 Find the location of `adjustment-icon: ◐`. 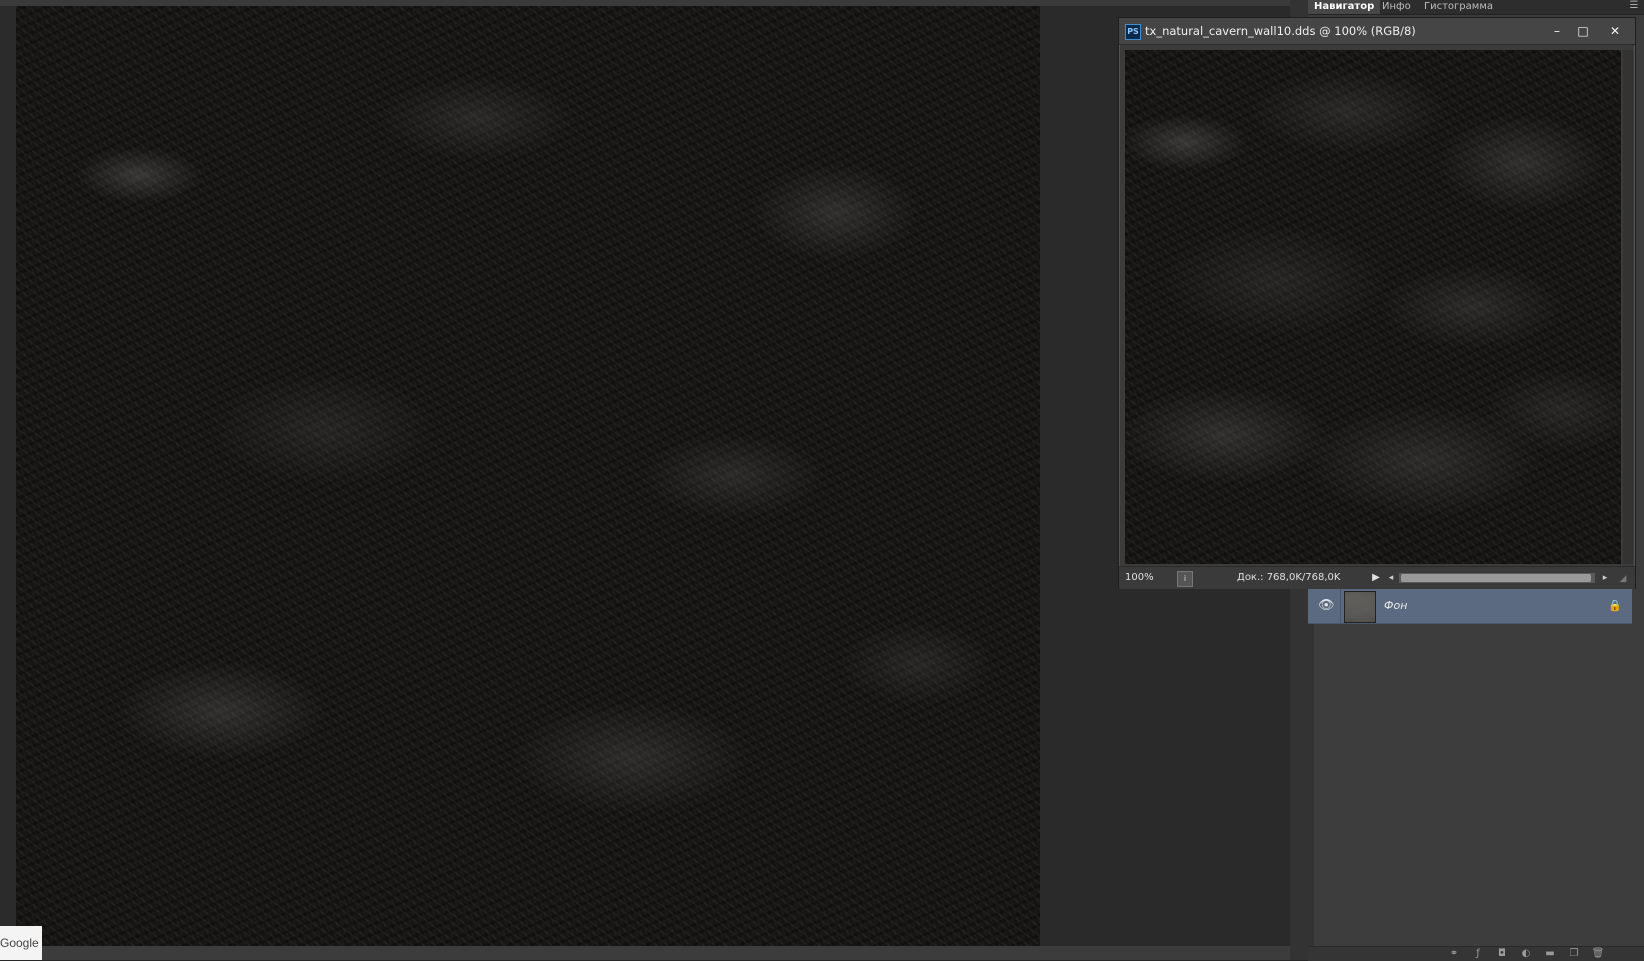

adjustment-icon: ◐ is located at coordinates (1526, 954).